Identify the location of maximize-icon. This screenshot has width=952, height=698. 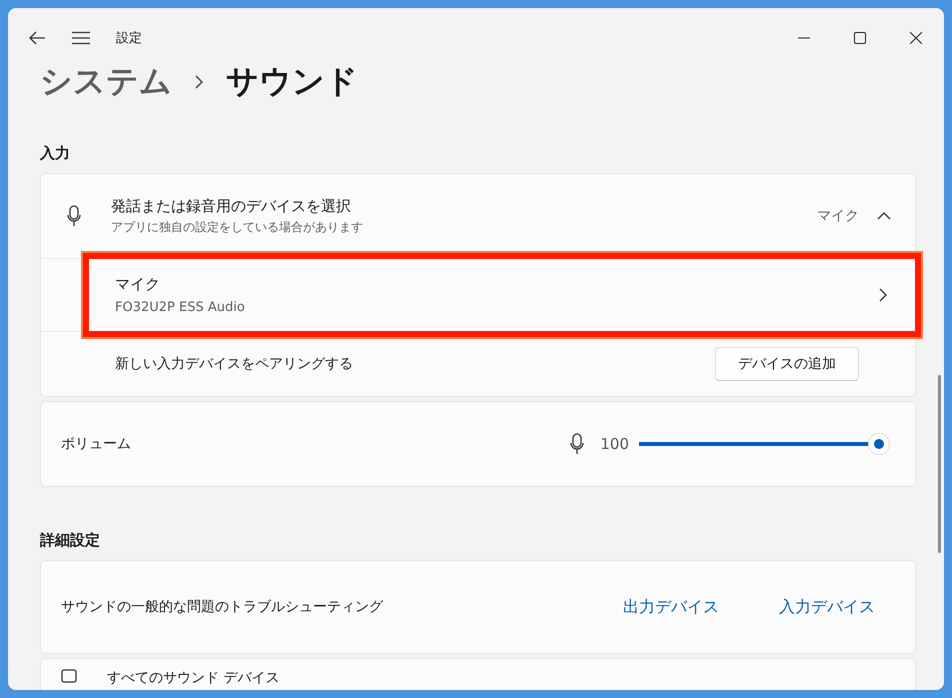
(860, 38).